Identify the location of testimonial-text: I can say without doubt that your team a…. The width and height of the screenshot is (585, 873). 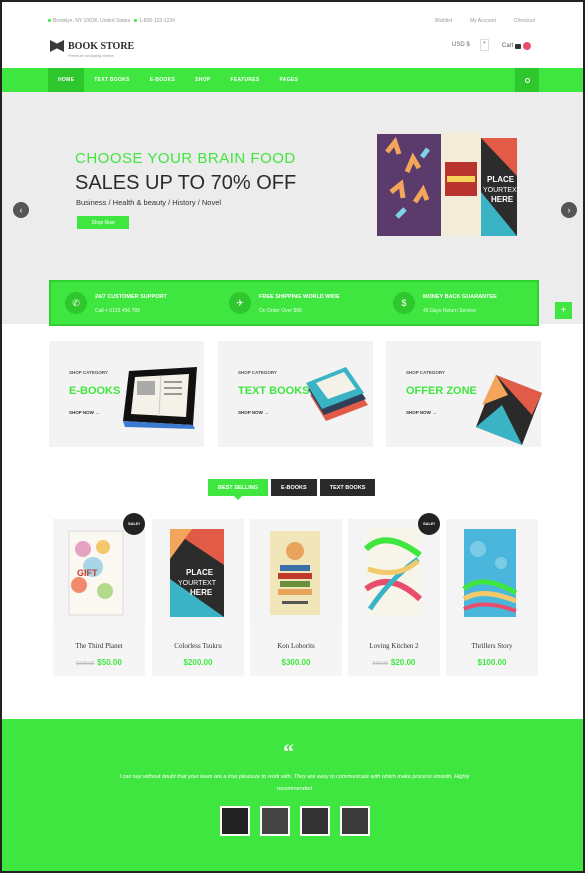
(294, 783).